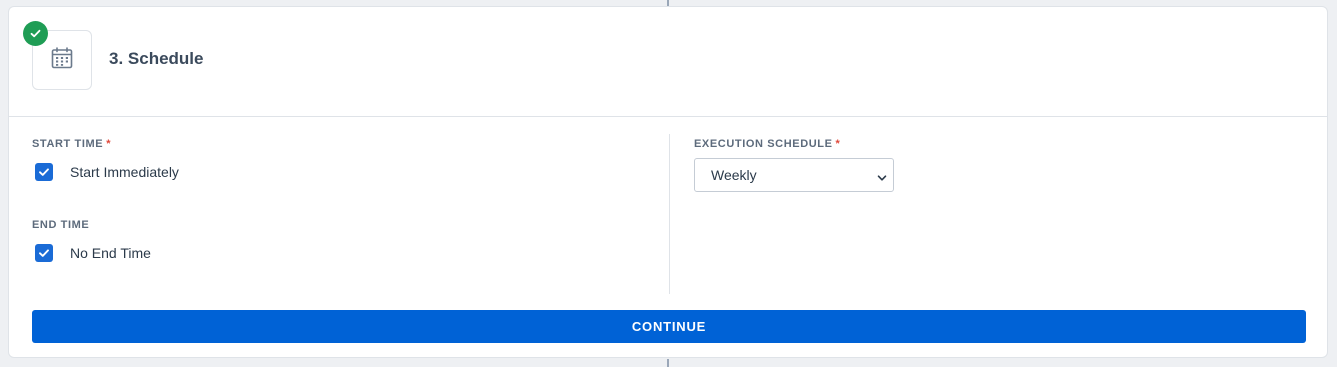 The height and width of the screenshot is (367, 1337). I want to click on no-end-time-row: No End Time, so click(93, 253).